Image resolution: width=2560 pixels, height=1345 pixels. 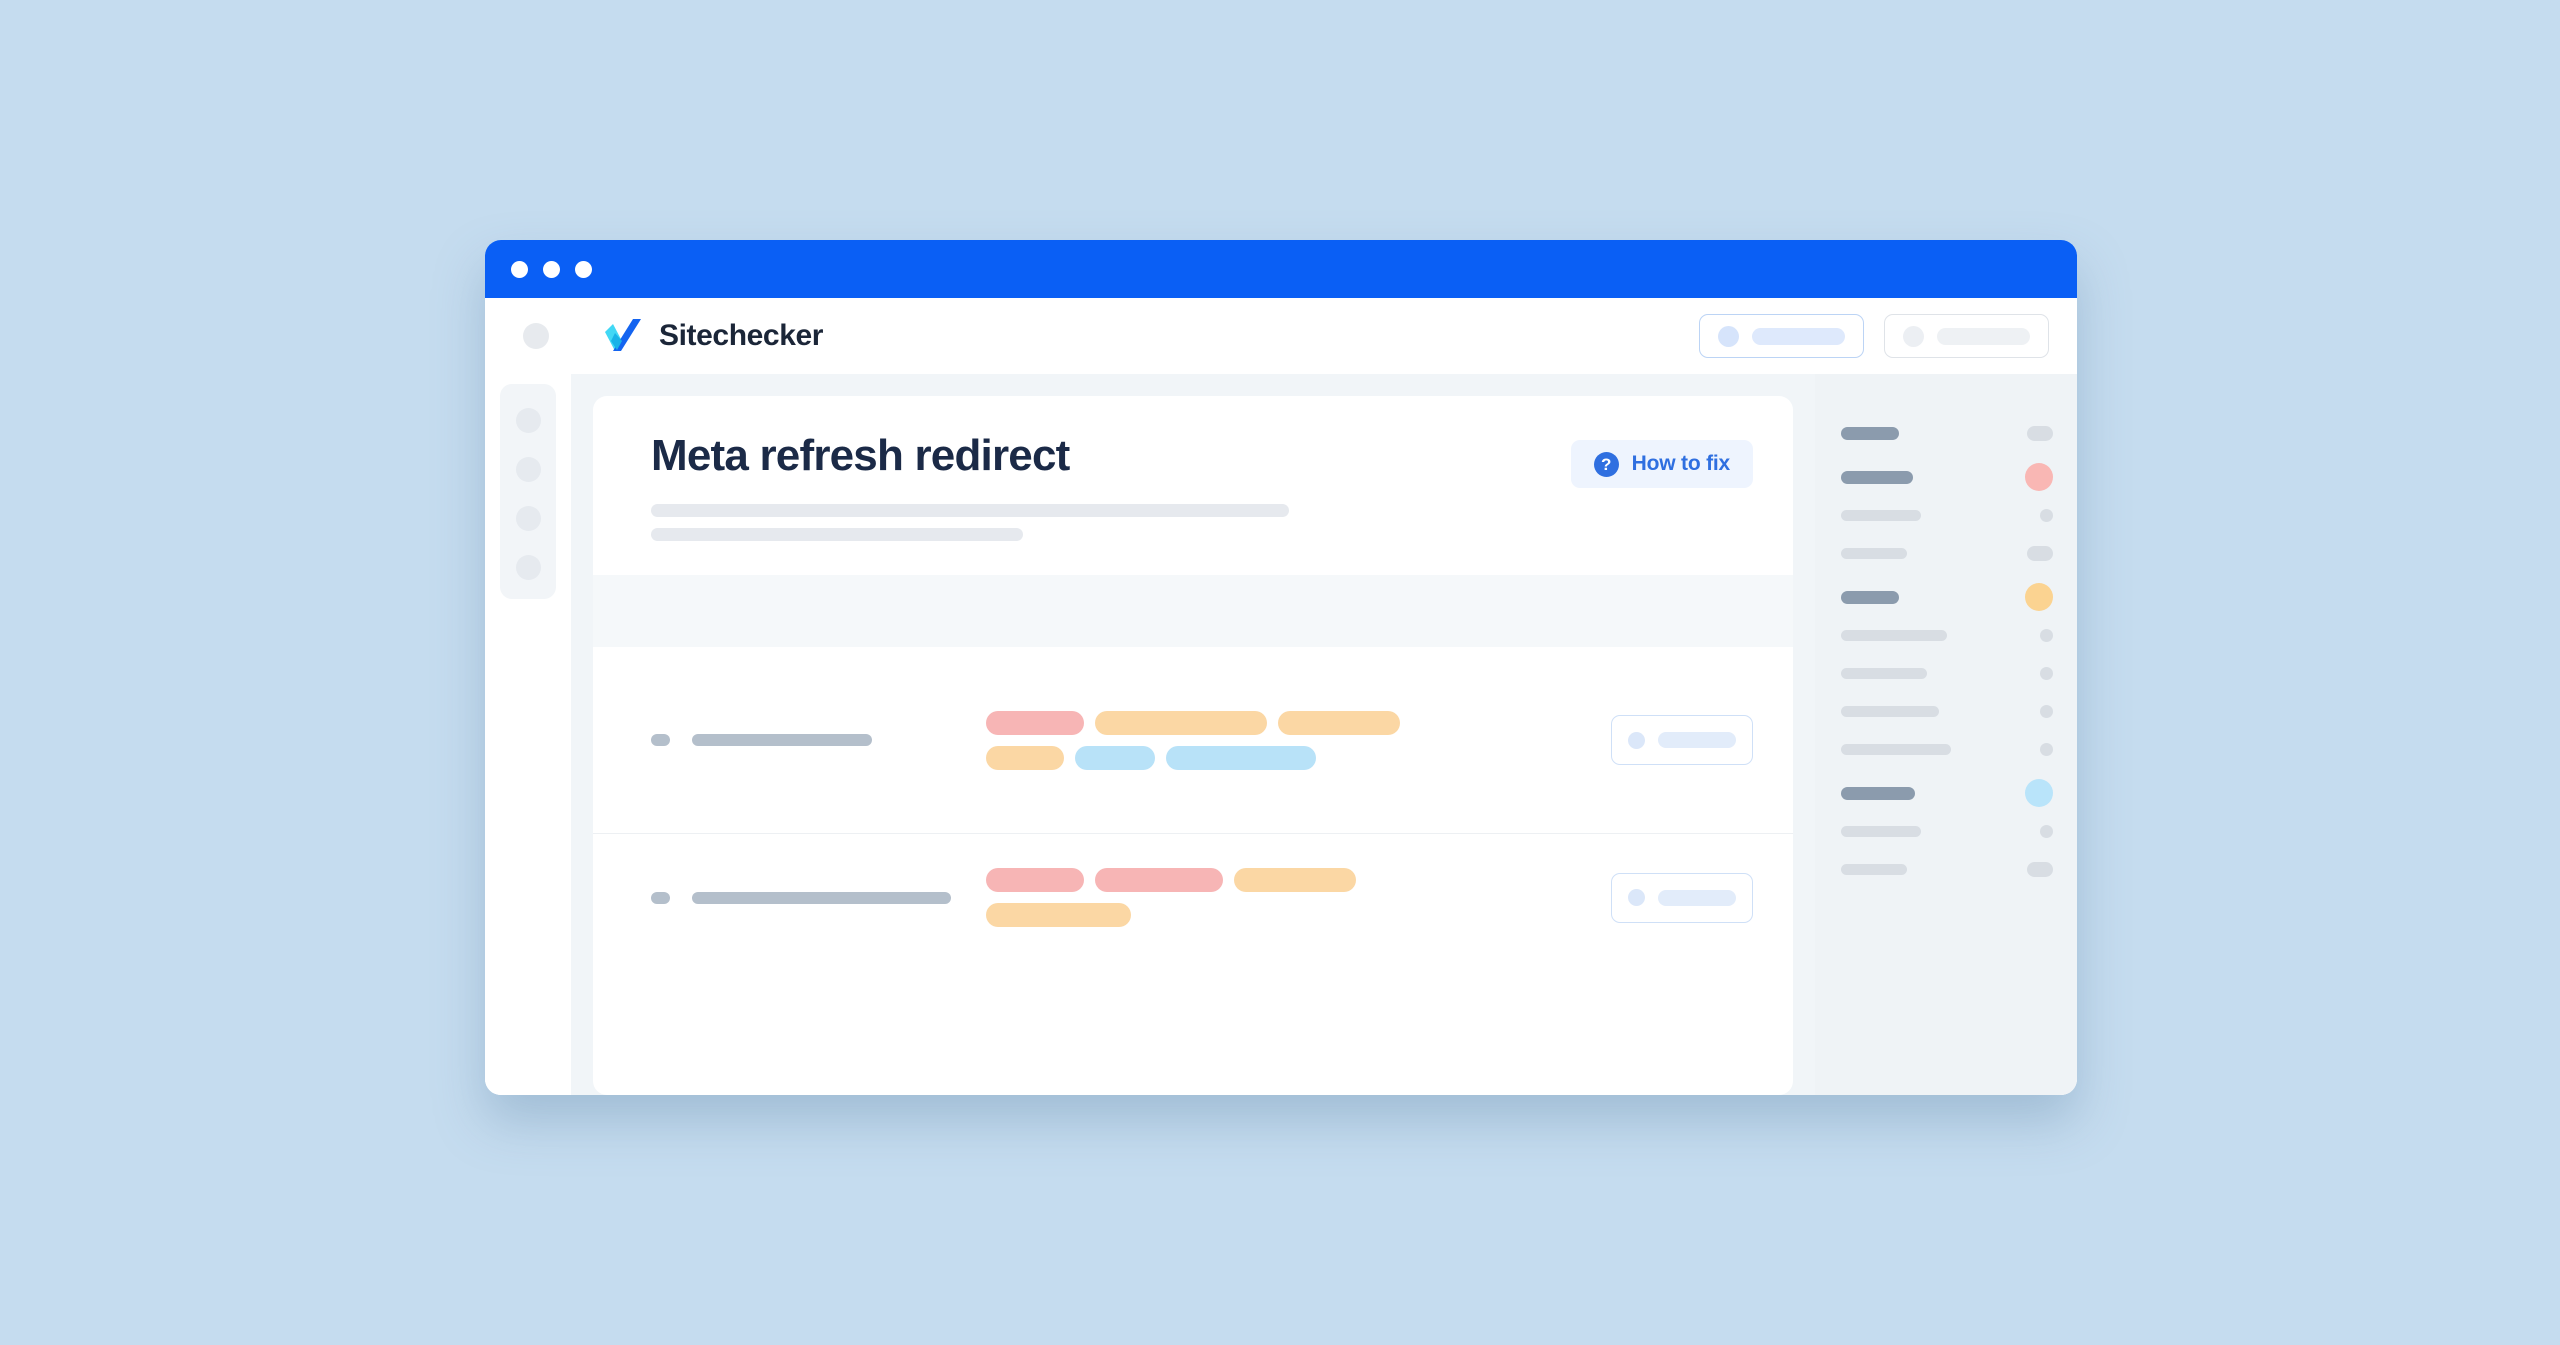 I want to click on status-badge-error, so click(x=2039, y=477).